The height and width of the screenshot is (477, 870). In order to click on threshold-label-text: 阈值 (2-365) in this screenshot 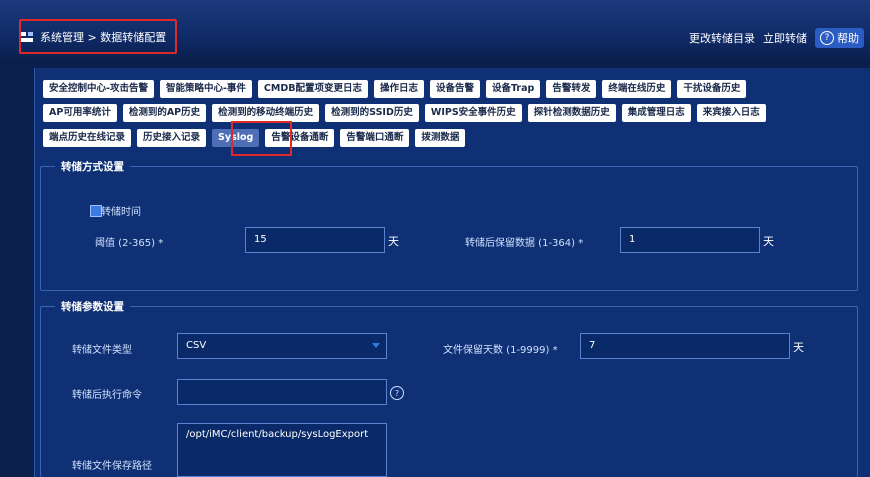, I will do `click(125, 243)`.